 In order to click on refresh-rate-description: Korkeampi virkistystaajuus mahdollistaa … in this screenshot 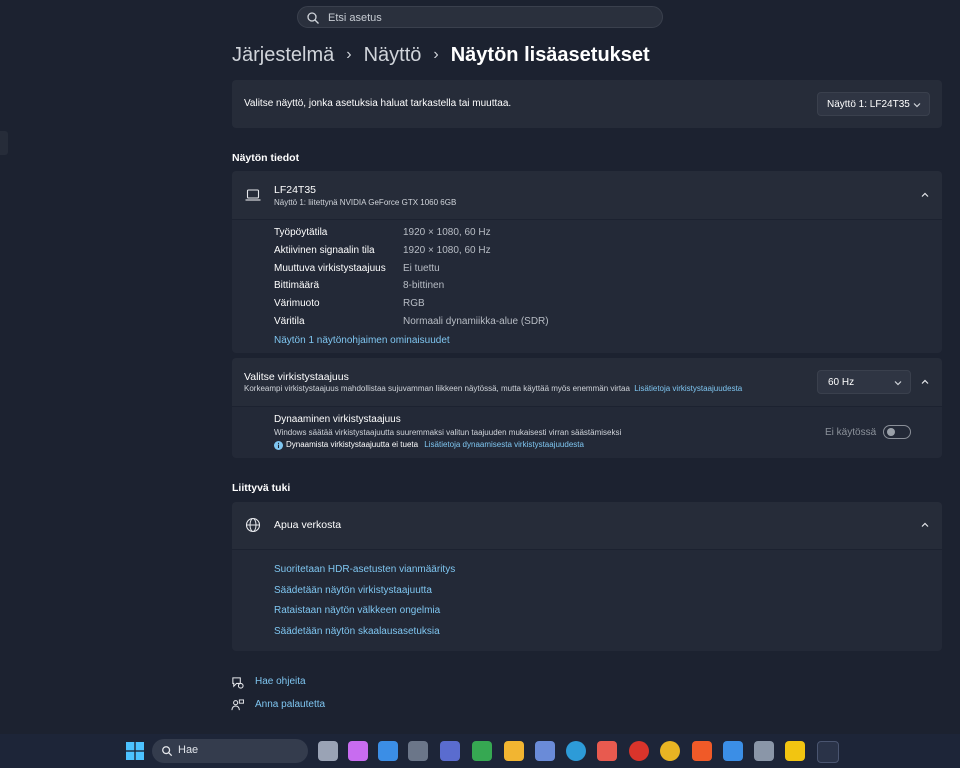, I will do `click(493, 388)`.